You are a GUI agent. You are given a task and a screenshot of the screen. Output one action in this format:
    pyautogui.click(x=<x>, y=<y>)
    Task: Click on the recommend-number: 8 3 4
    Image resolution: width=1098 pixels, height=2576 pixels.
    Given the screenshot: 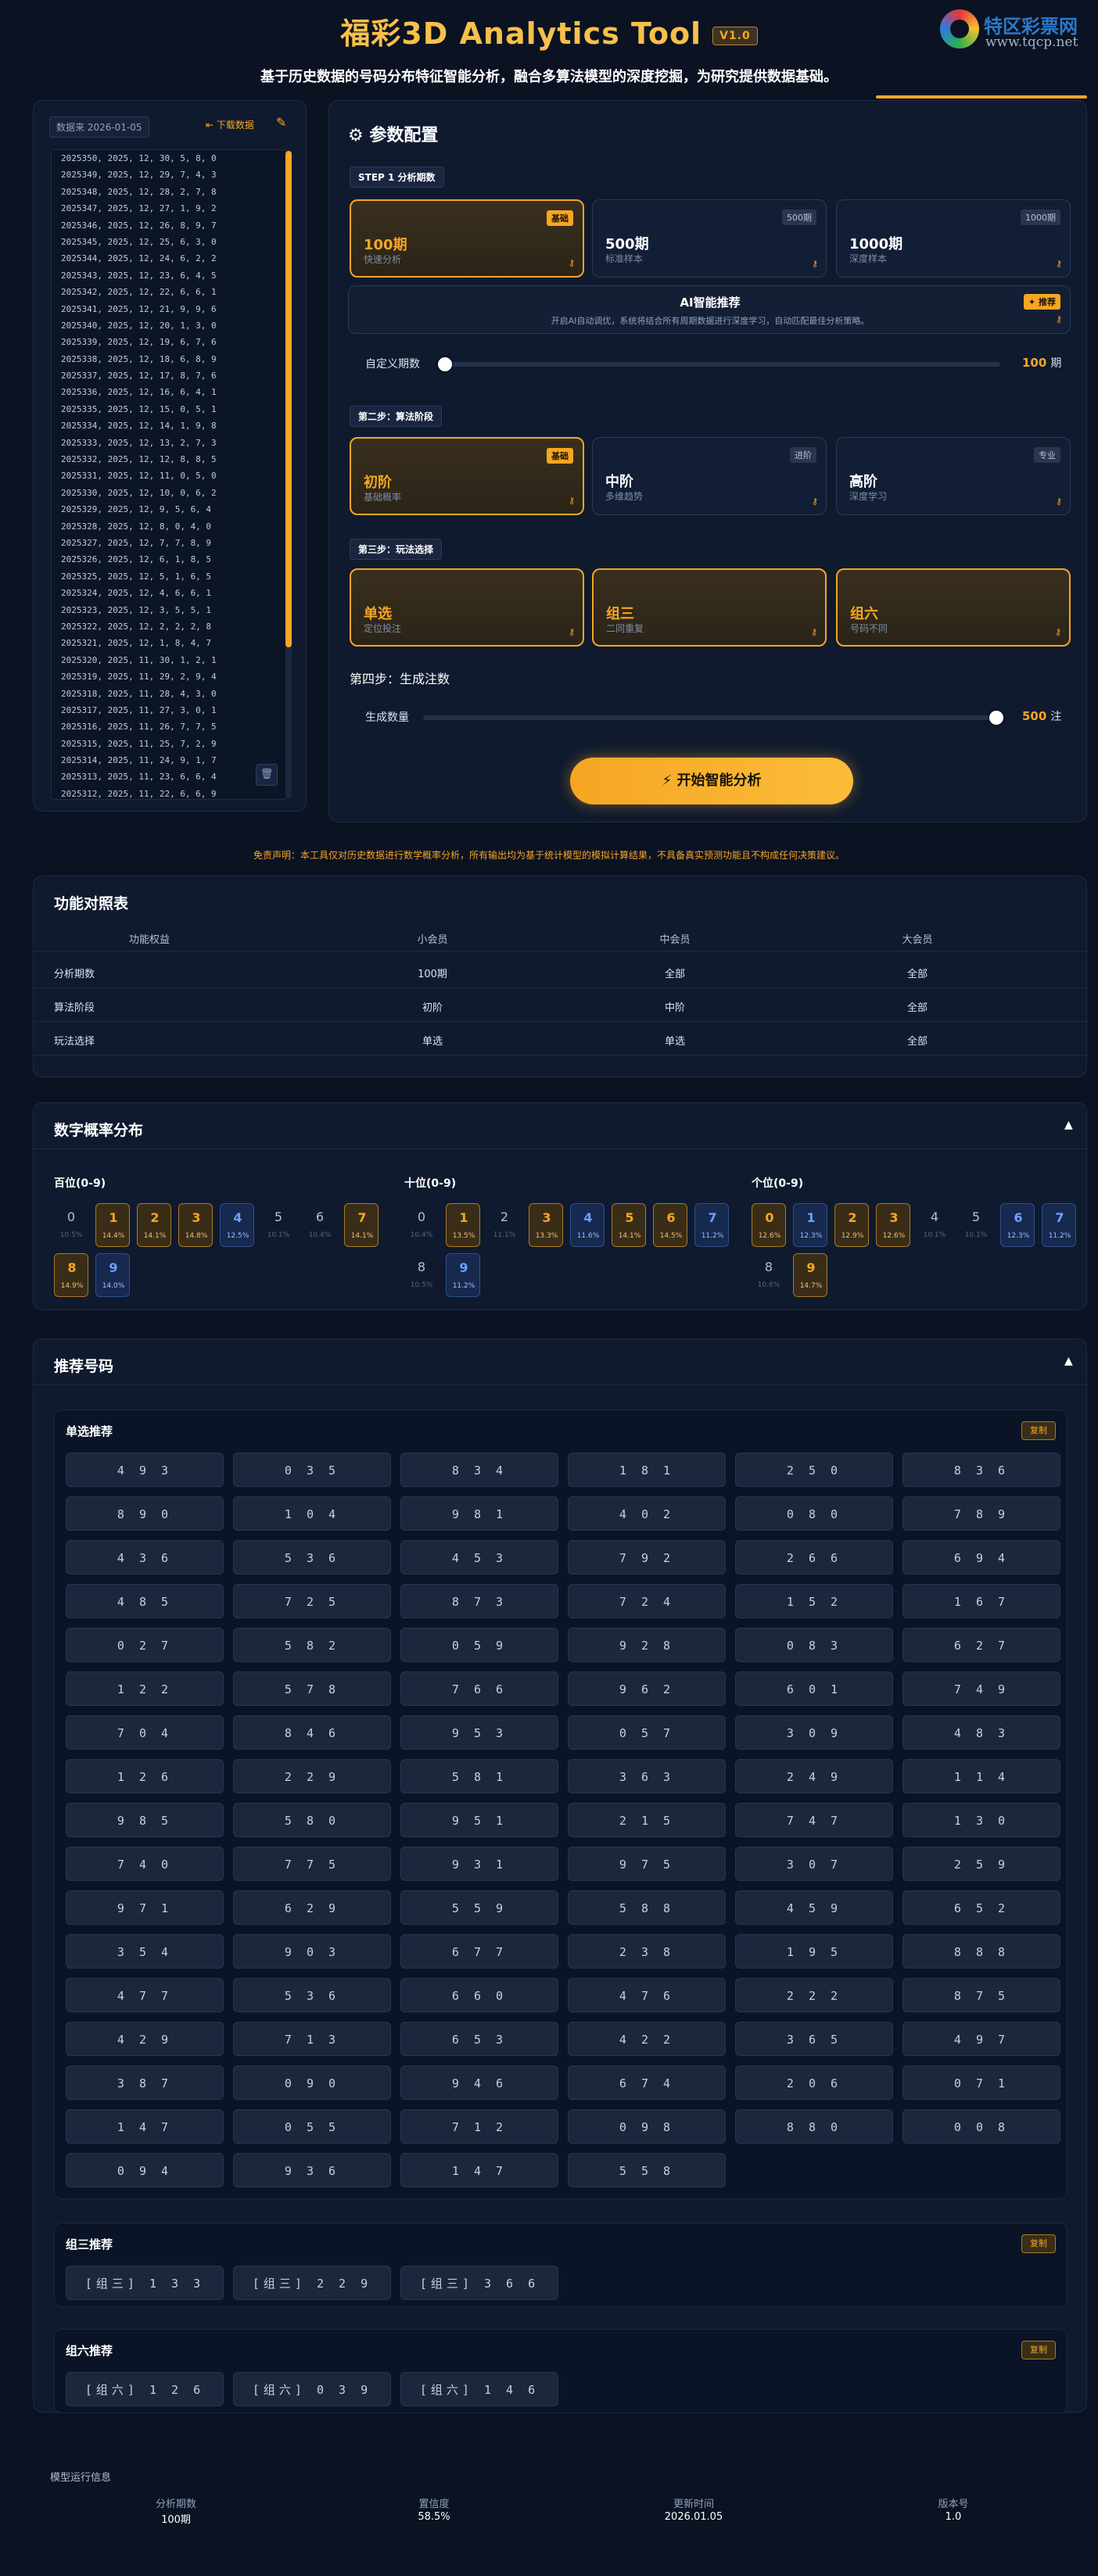 What is the action you would take?
    pyautogui.click(x=479, y=1470)
    